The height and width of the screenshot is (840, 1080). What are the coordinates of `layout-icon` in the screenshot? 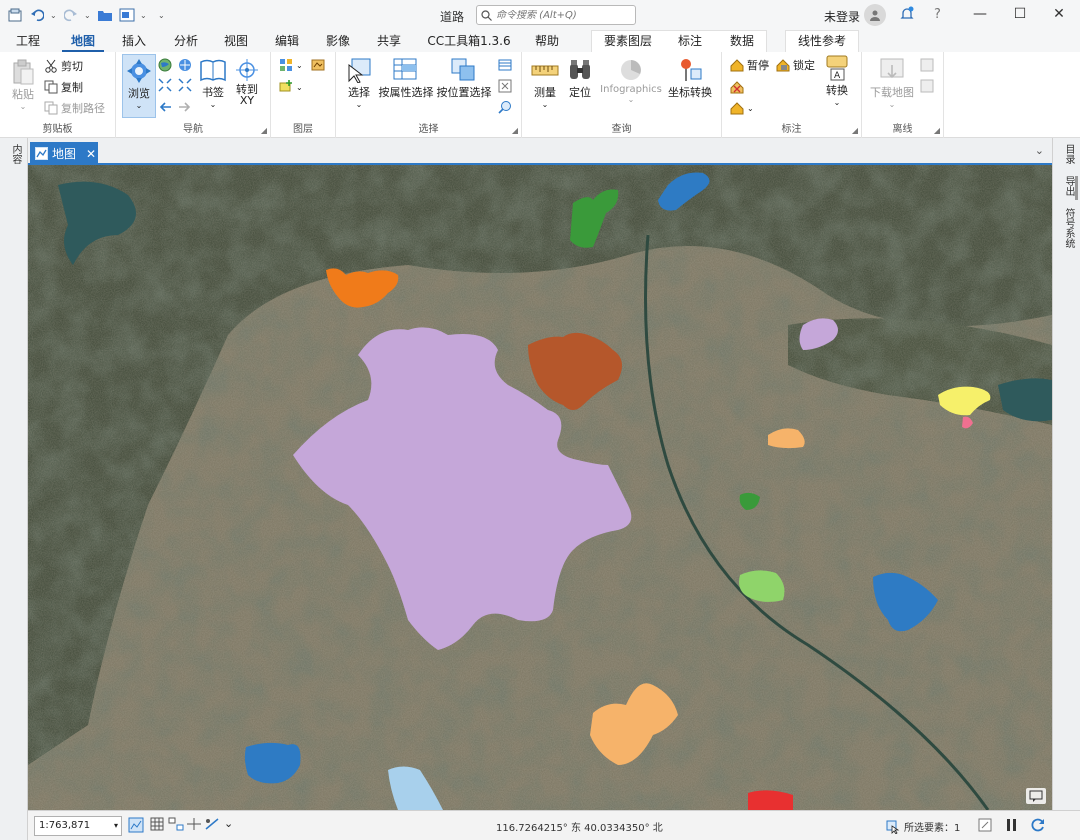 It's located at (127, 15).